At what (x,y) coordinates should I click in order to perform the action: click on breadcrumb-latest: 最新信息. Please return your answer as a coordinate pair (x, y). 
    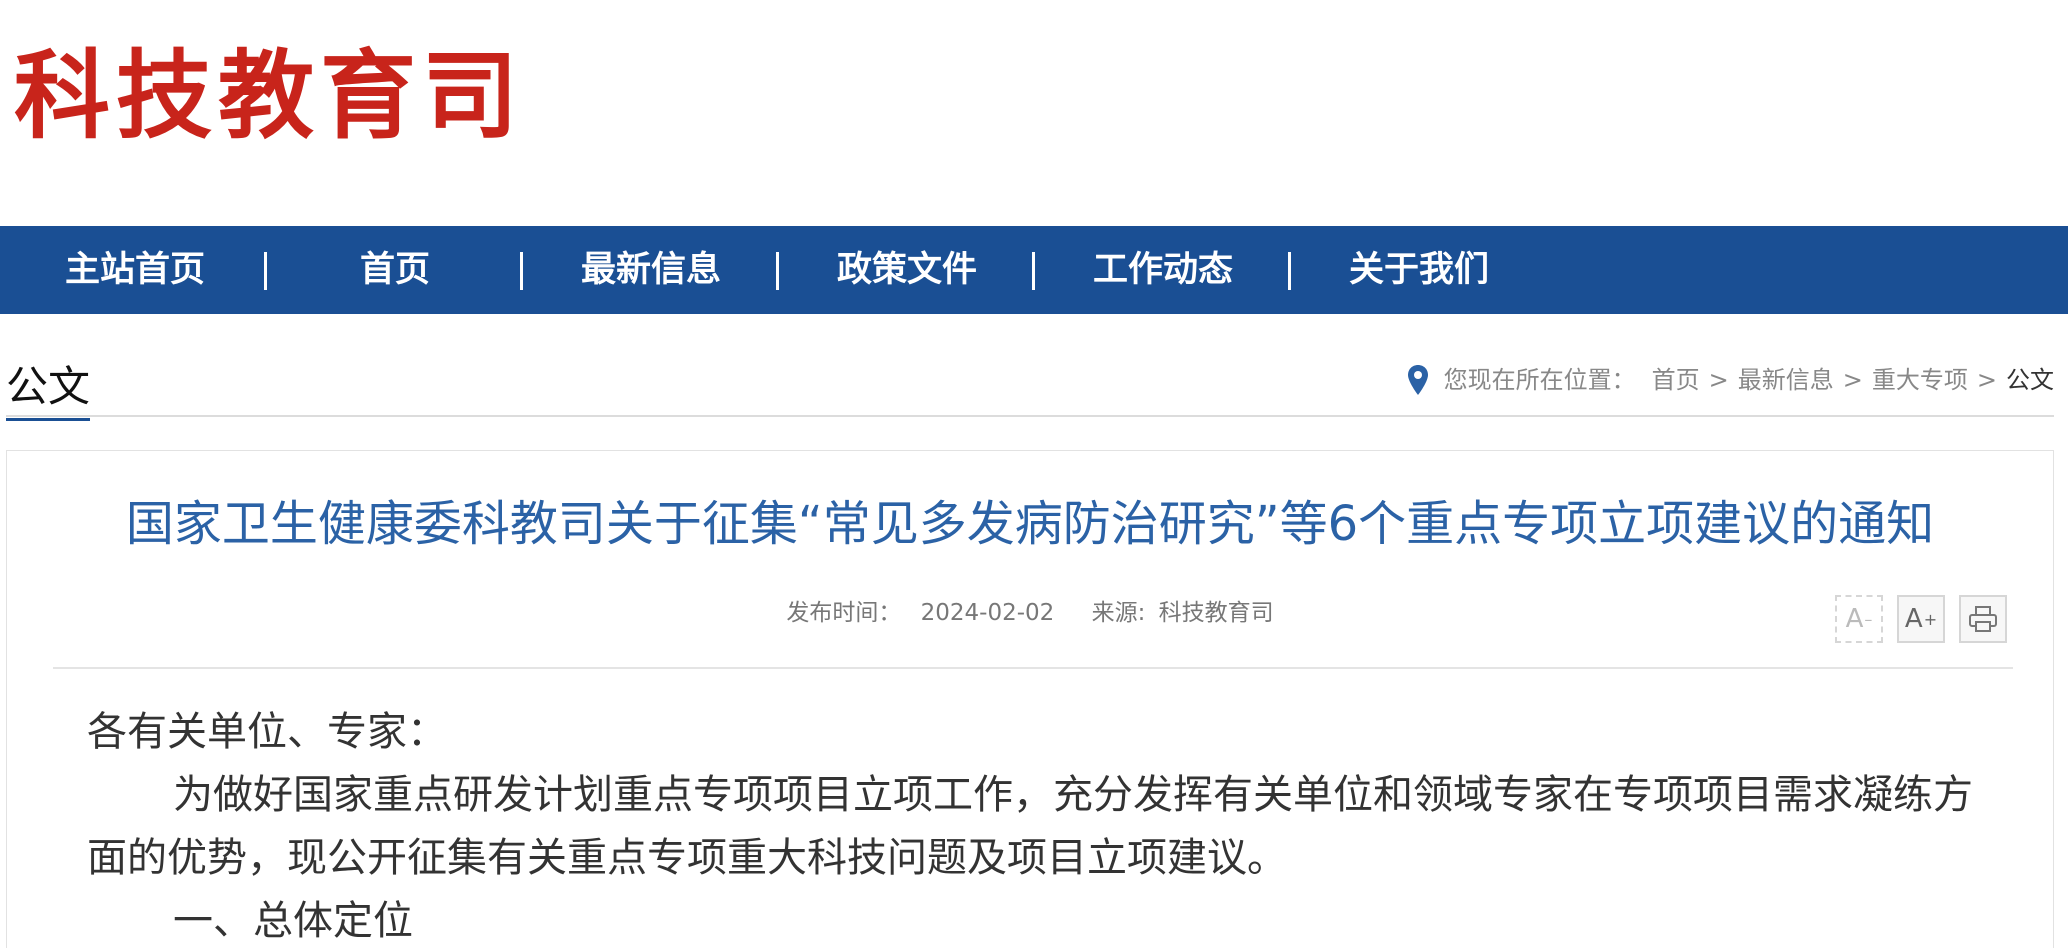
    Looking at the image, I should click on (1786, 380).